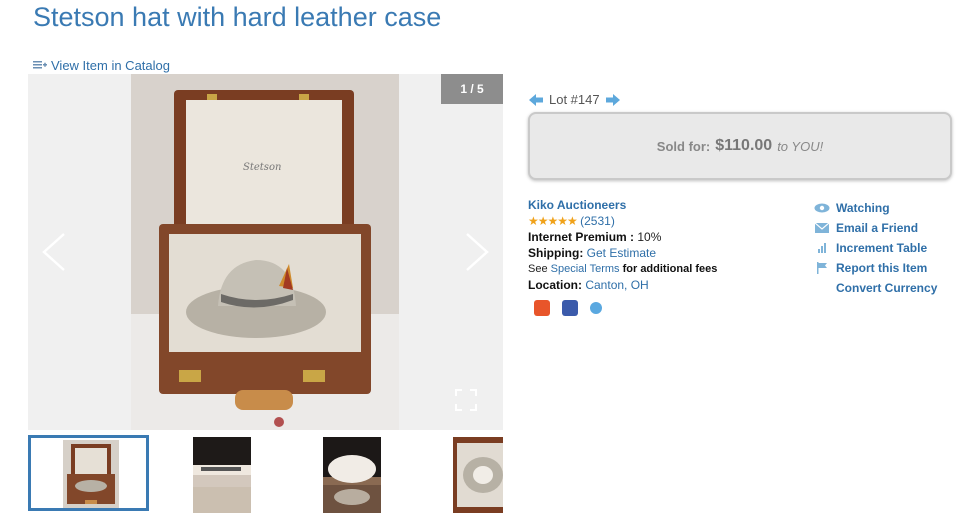  What do you see at coordinates (616, 285) in the screenshot?
I see `location-value-link: Canton, OH` at bounding box center [616, 285].